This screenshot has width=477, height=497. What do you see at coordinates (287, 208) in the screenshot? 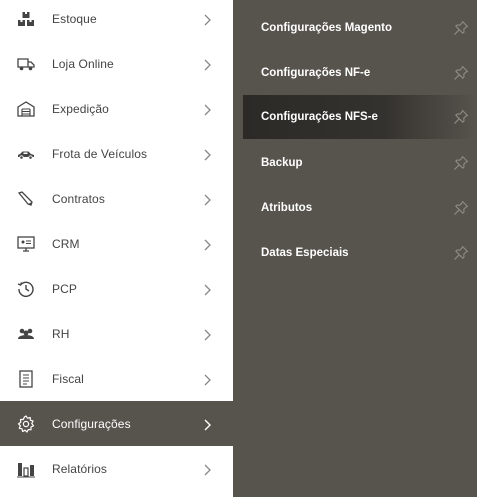
I see `submenu-item-label: Atributos` at bounding box center [287, 208].